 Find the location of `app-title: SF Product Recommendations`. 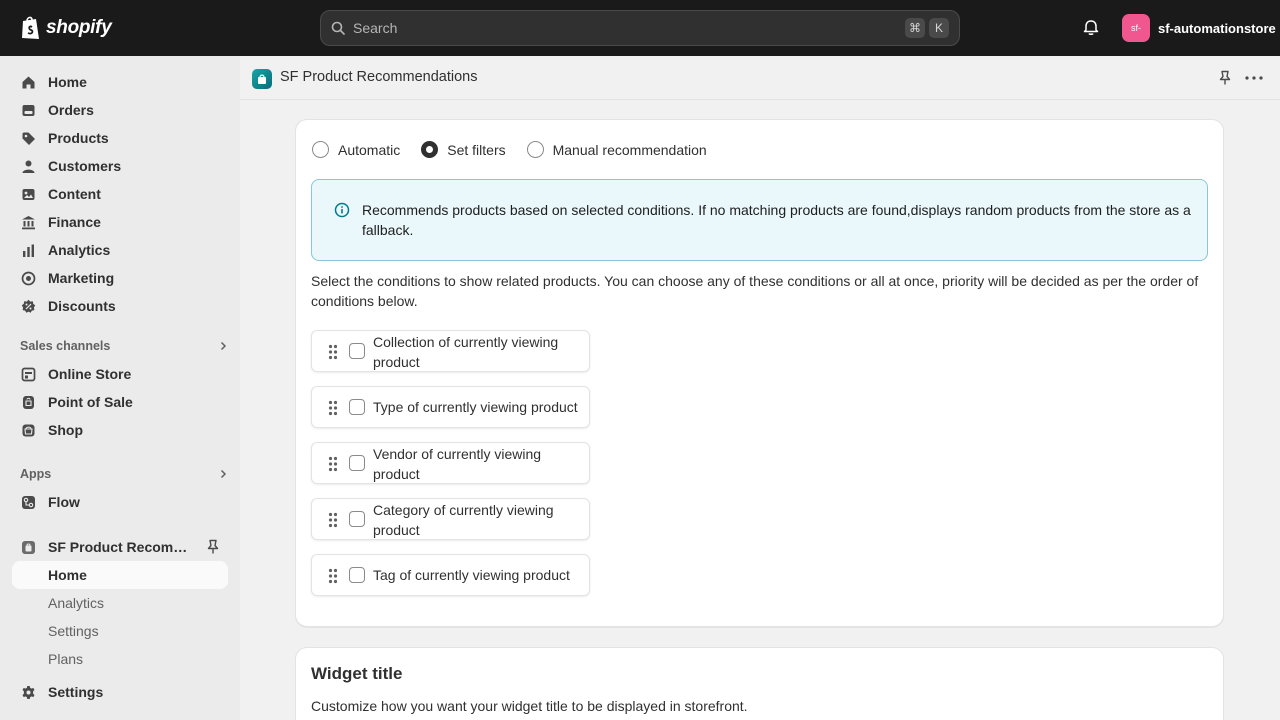

app-title: SF Product Recommendations is located at coordinates (379, 77).